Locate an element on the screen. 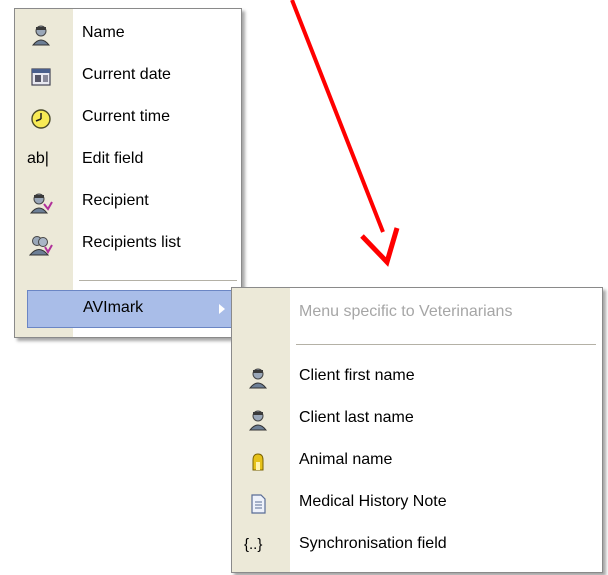 The height and width of the screenshot is (575, 608). submenu-item-avimark: AVImark is located at coordinates (133, 309).